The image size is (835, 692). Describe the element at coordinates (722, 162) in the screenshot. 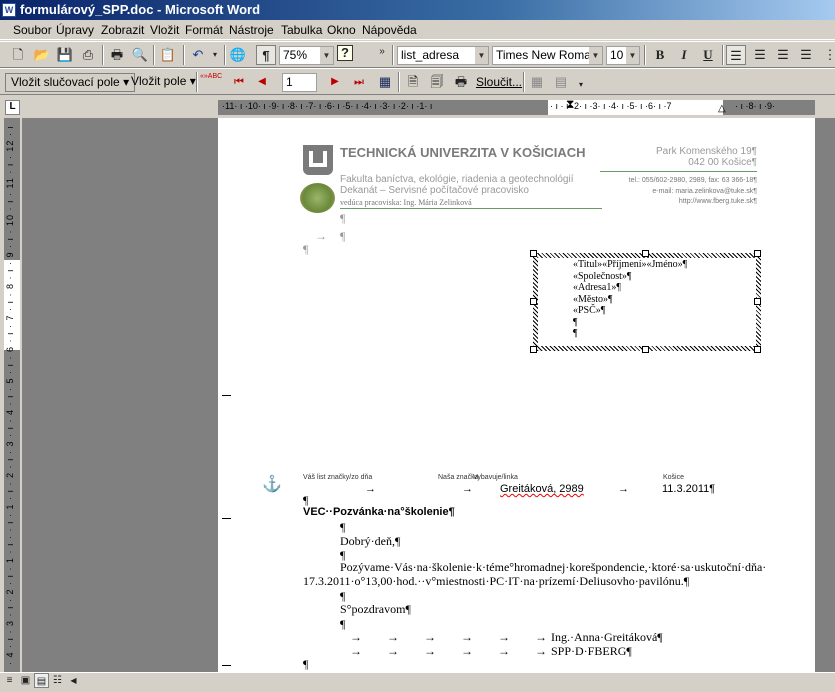

I see `address-city: 042 00 Košice¶` at that location.